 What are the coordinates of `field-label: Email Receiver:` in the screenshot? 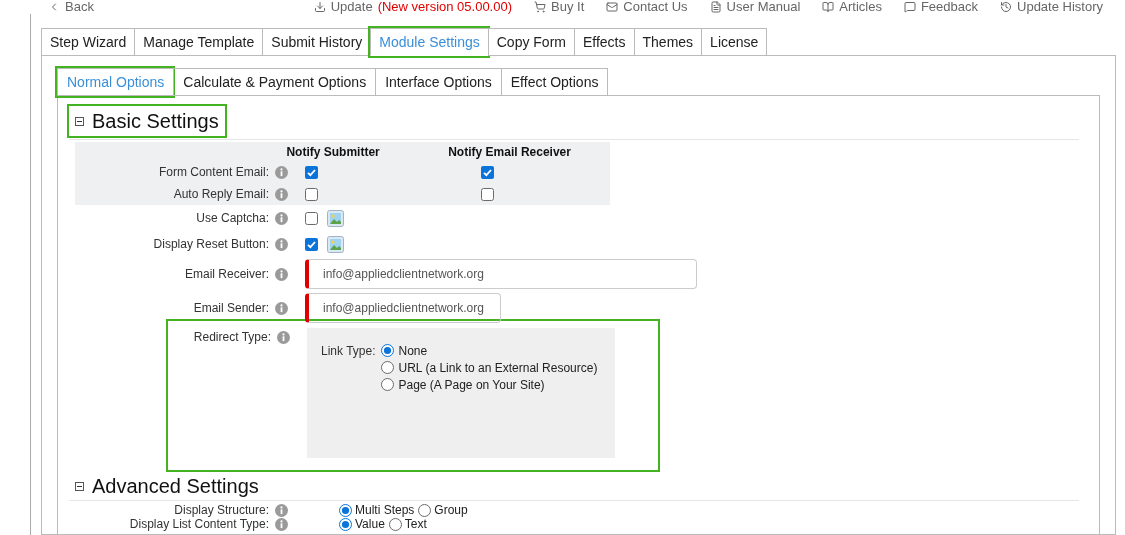 It's located at (226, 274).